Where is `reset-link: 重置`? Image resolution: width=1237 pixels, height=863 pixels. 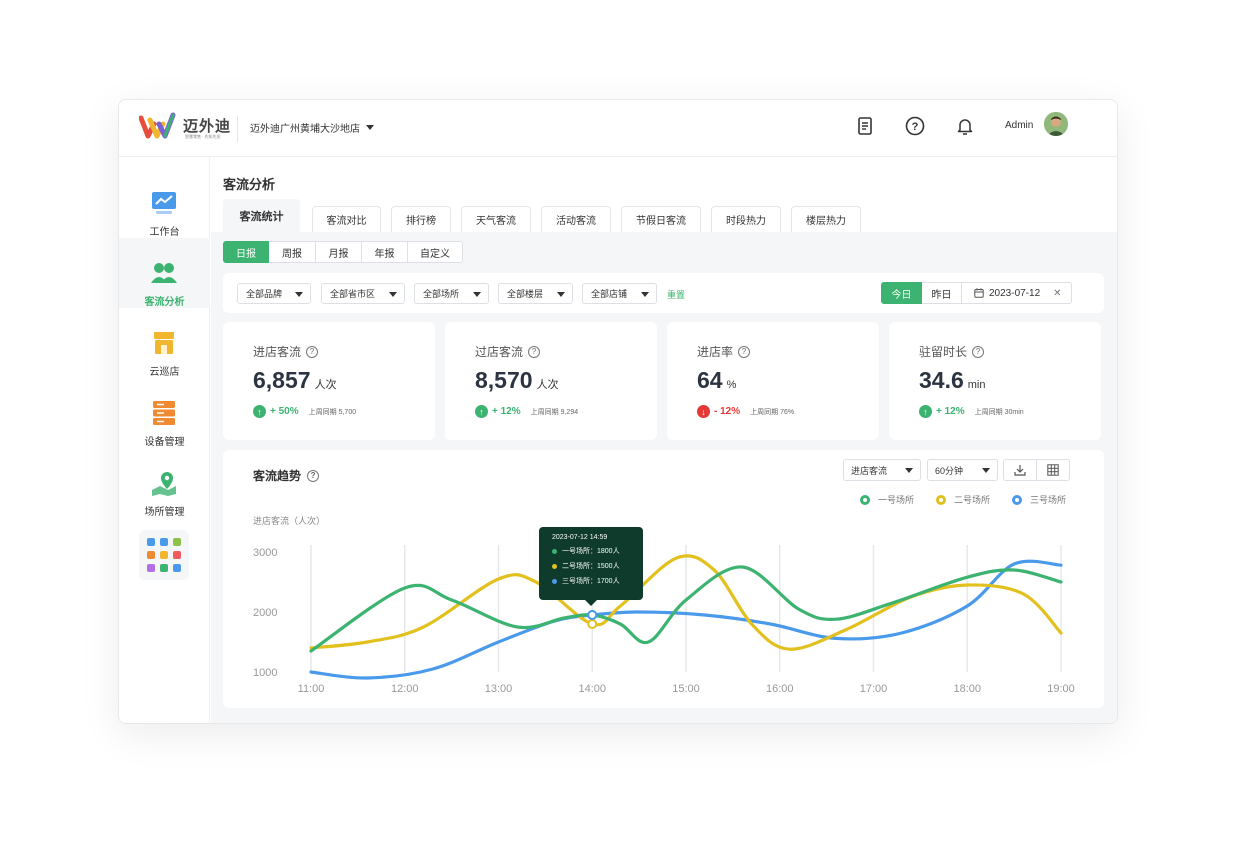
reset-link: 重置 is located at coordinates (676, 294).